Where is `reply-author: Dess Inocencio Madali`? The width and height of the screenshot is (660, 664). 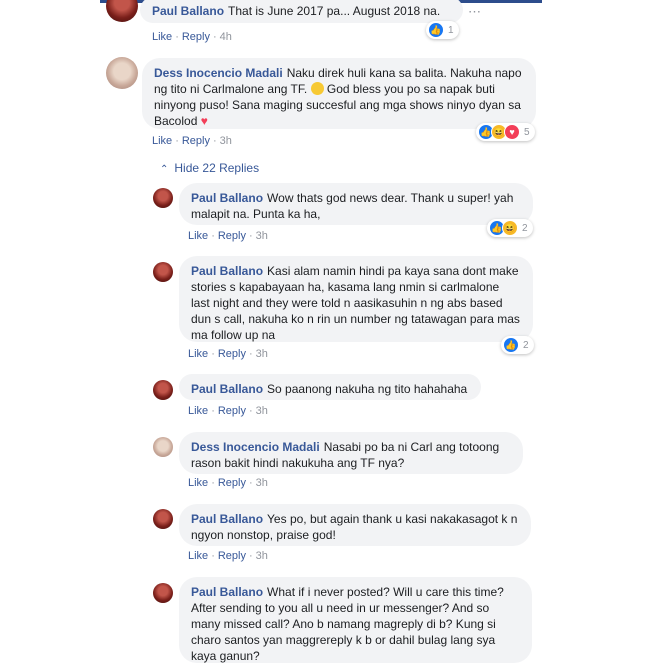 reply-author: Dess Inocencio Madali is located at coordinates (255, 447).